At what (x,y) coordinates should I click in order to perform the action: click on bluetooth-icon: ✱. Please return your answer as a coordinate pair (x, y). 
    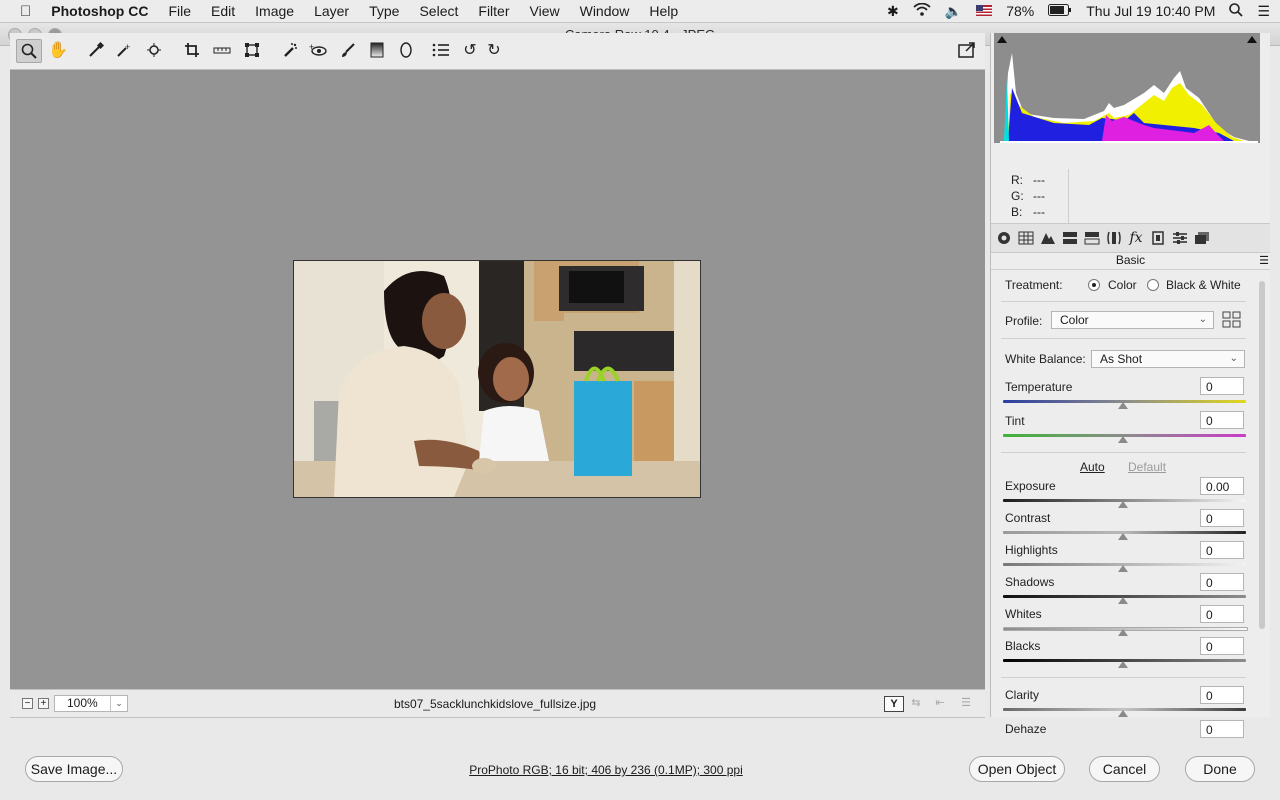
    Looking at the image, I should click on (893, 11).